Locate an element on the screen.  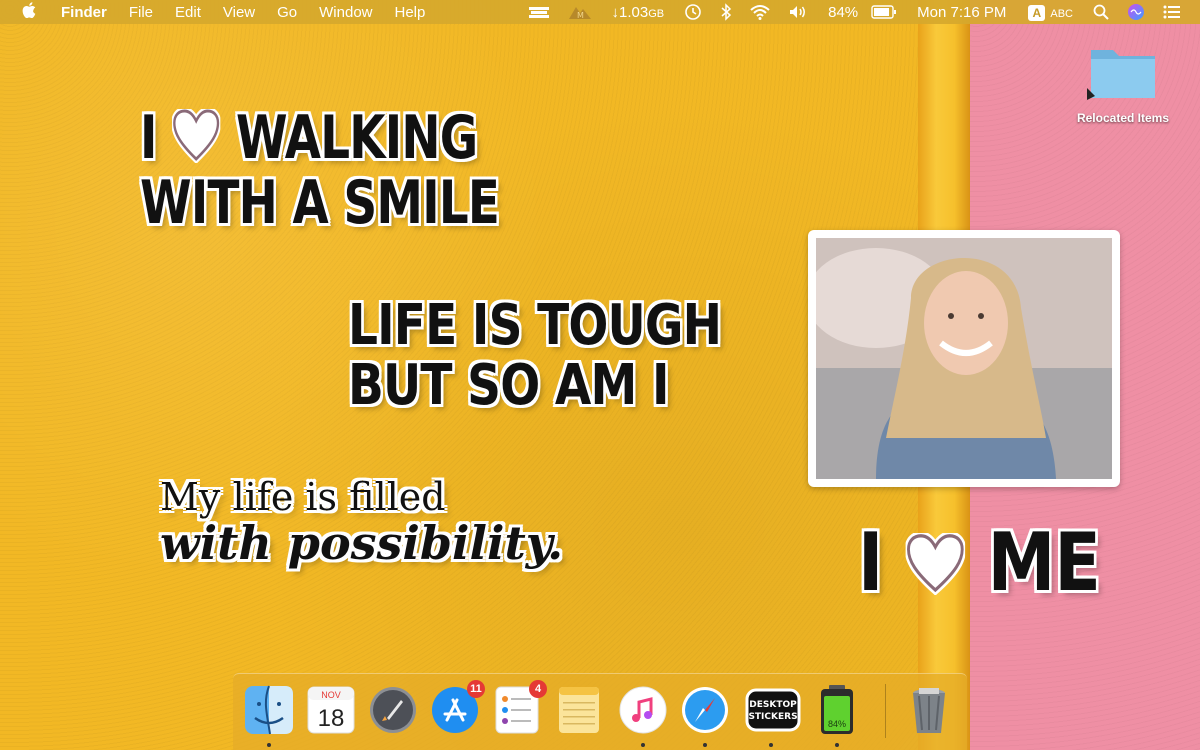
menu-file: File is located at coordinates (141, 12).